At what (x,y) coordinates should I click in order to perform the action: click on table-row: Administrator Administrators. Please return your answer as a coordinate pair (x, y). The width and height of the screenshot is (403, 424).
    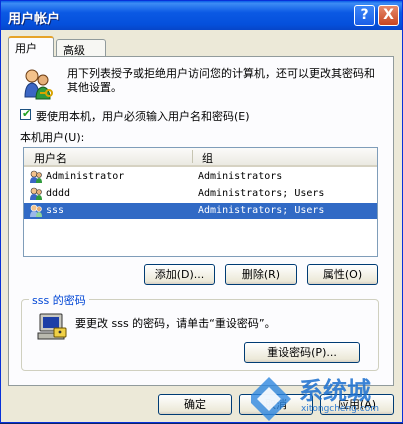
    Looking at the image, I should click on (200, 177).